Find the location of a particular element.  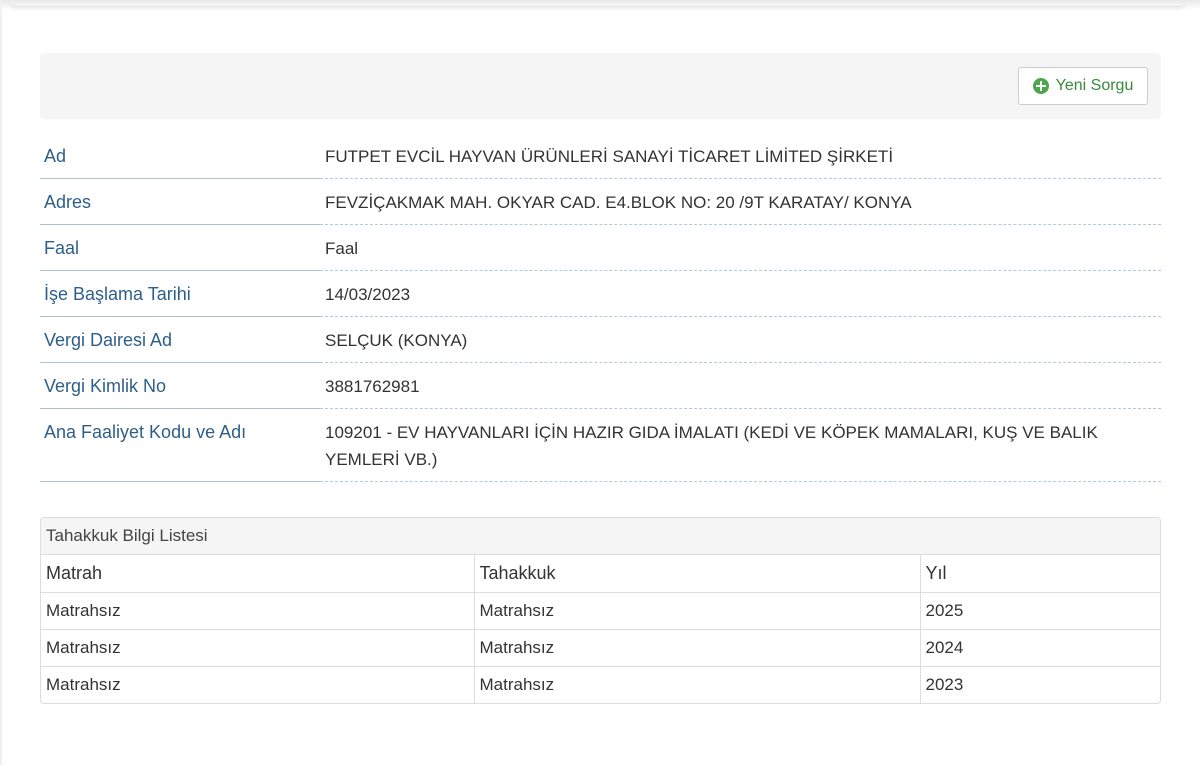

table-row: Matrahsız Matrahsız 2023 is located at coordinates (600, 684).